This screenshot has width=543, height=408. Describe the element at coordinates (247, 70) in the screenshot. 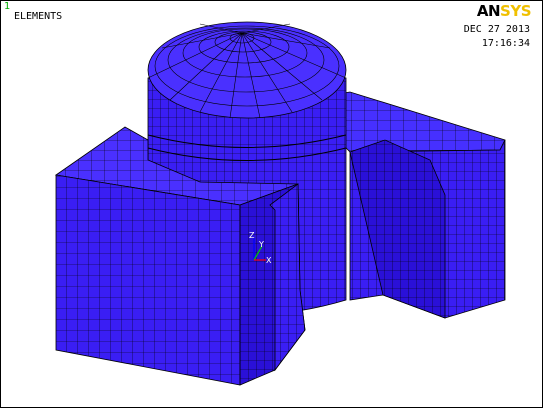

I see `cylinder-dome` at that location.